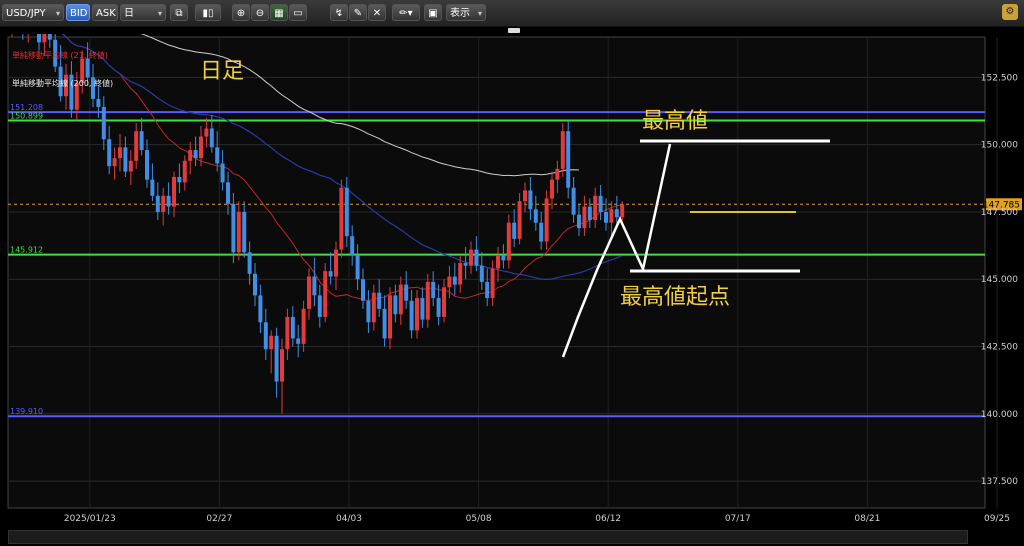  What do you see at coordinates (208, 12) in the screenshot?
I see `chart-type-icon: ▮▯` at bounding box center [208, 12].